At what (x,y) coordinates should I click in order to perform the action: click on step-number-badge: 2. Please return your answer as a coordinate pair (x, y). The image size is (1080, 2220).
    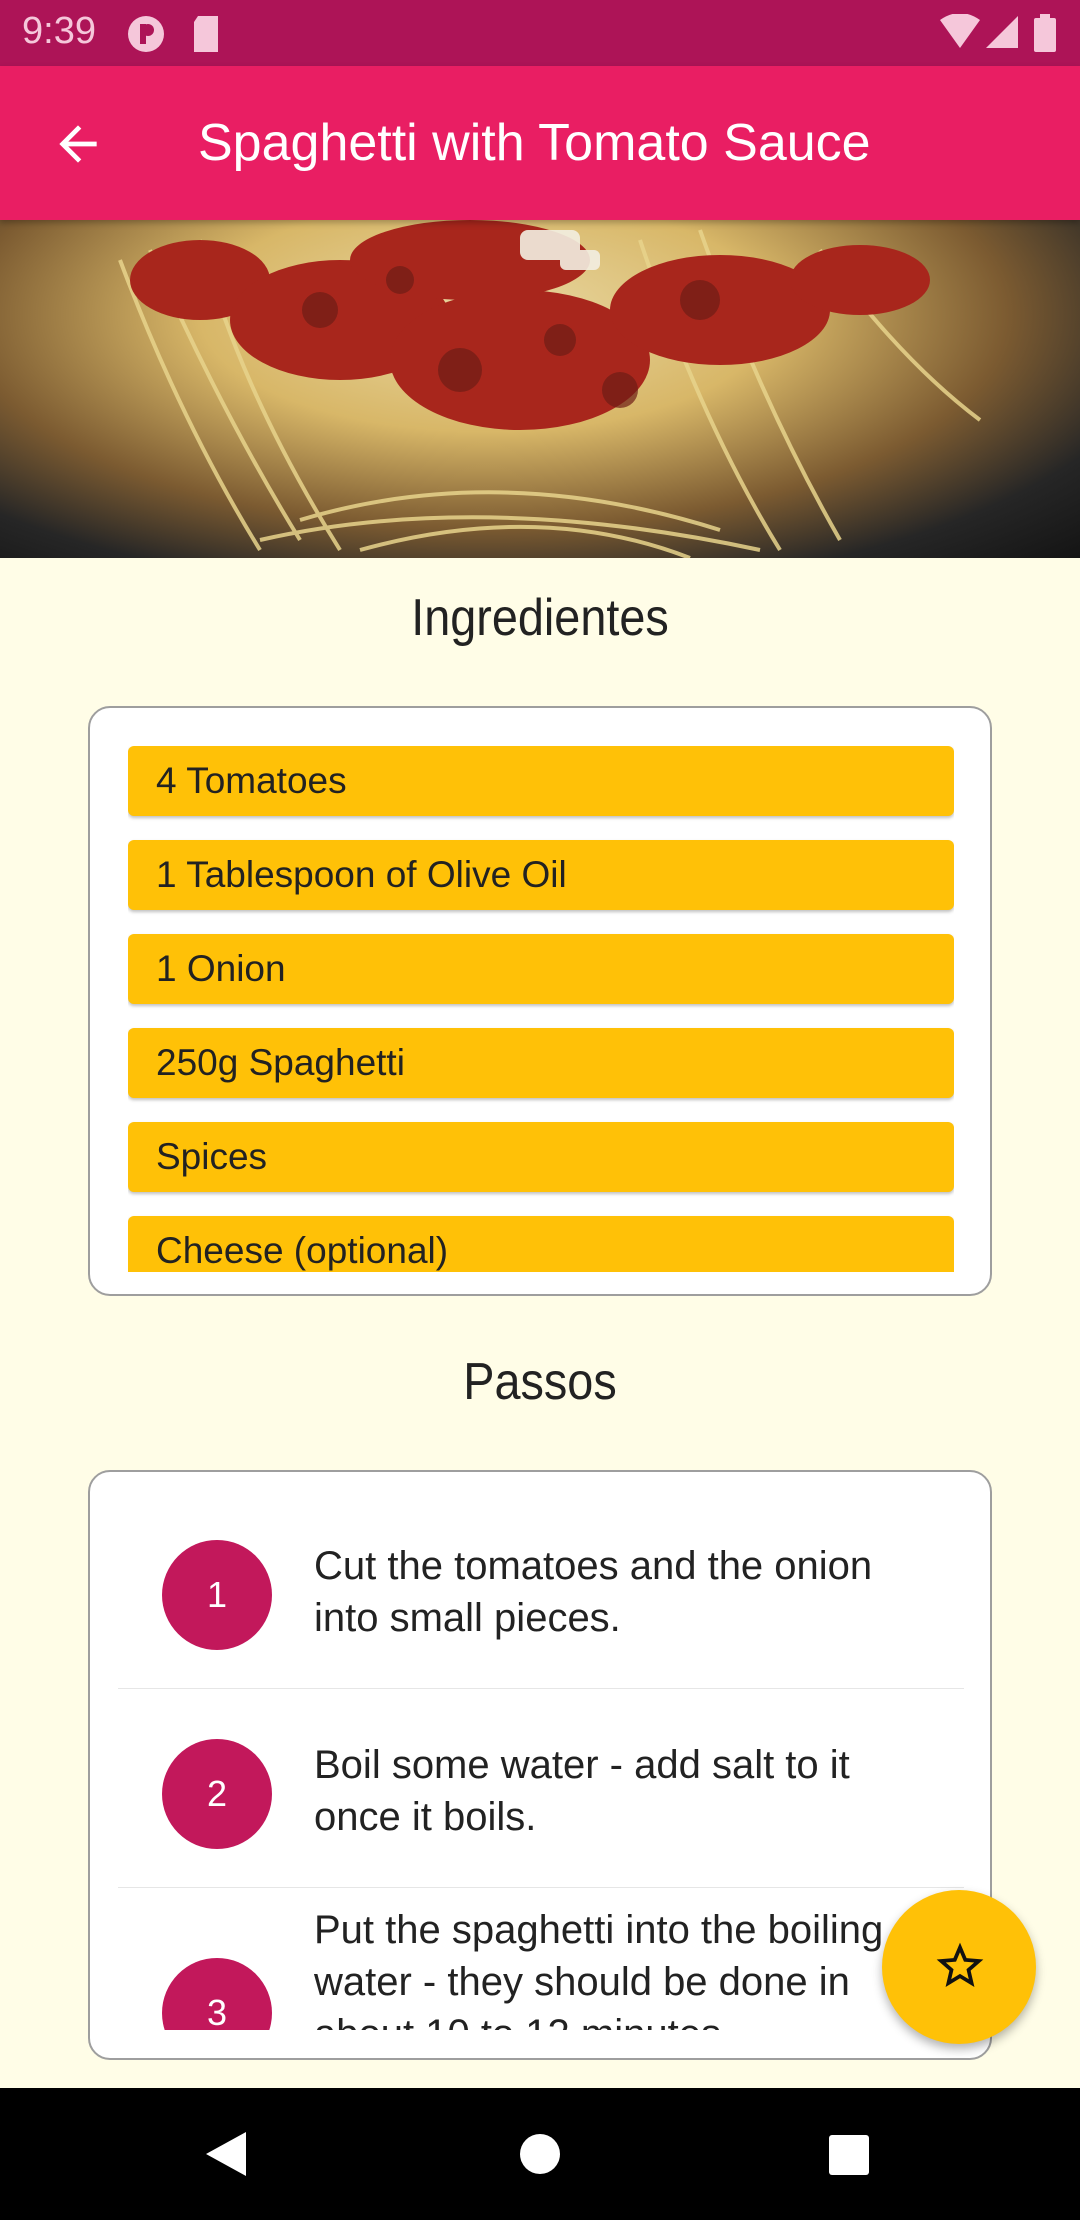
    Looking at the image, I should click on (217, 1794).